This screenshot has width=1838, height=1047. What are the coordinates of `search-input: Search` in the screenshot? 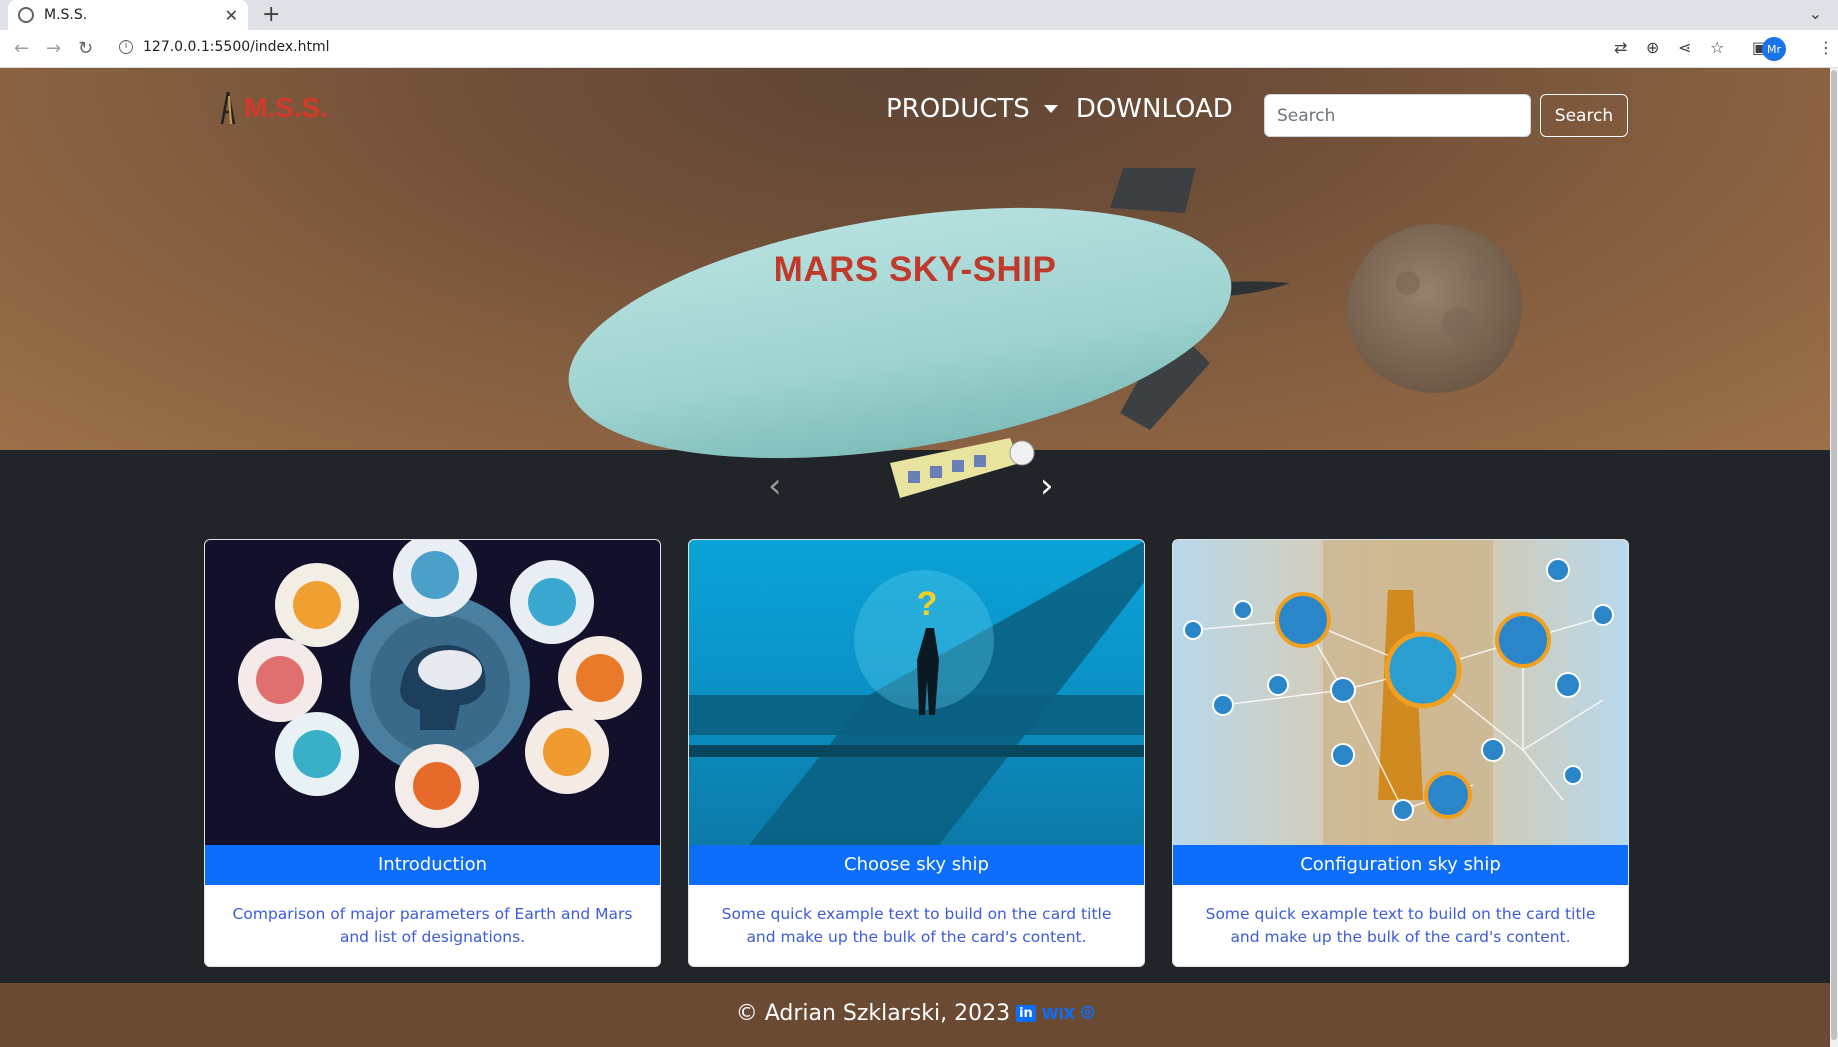 It's located at (1397, 115).